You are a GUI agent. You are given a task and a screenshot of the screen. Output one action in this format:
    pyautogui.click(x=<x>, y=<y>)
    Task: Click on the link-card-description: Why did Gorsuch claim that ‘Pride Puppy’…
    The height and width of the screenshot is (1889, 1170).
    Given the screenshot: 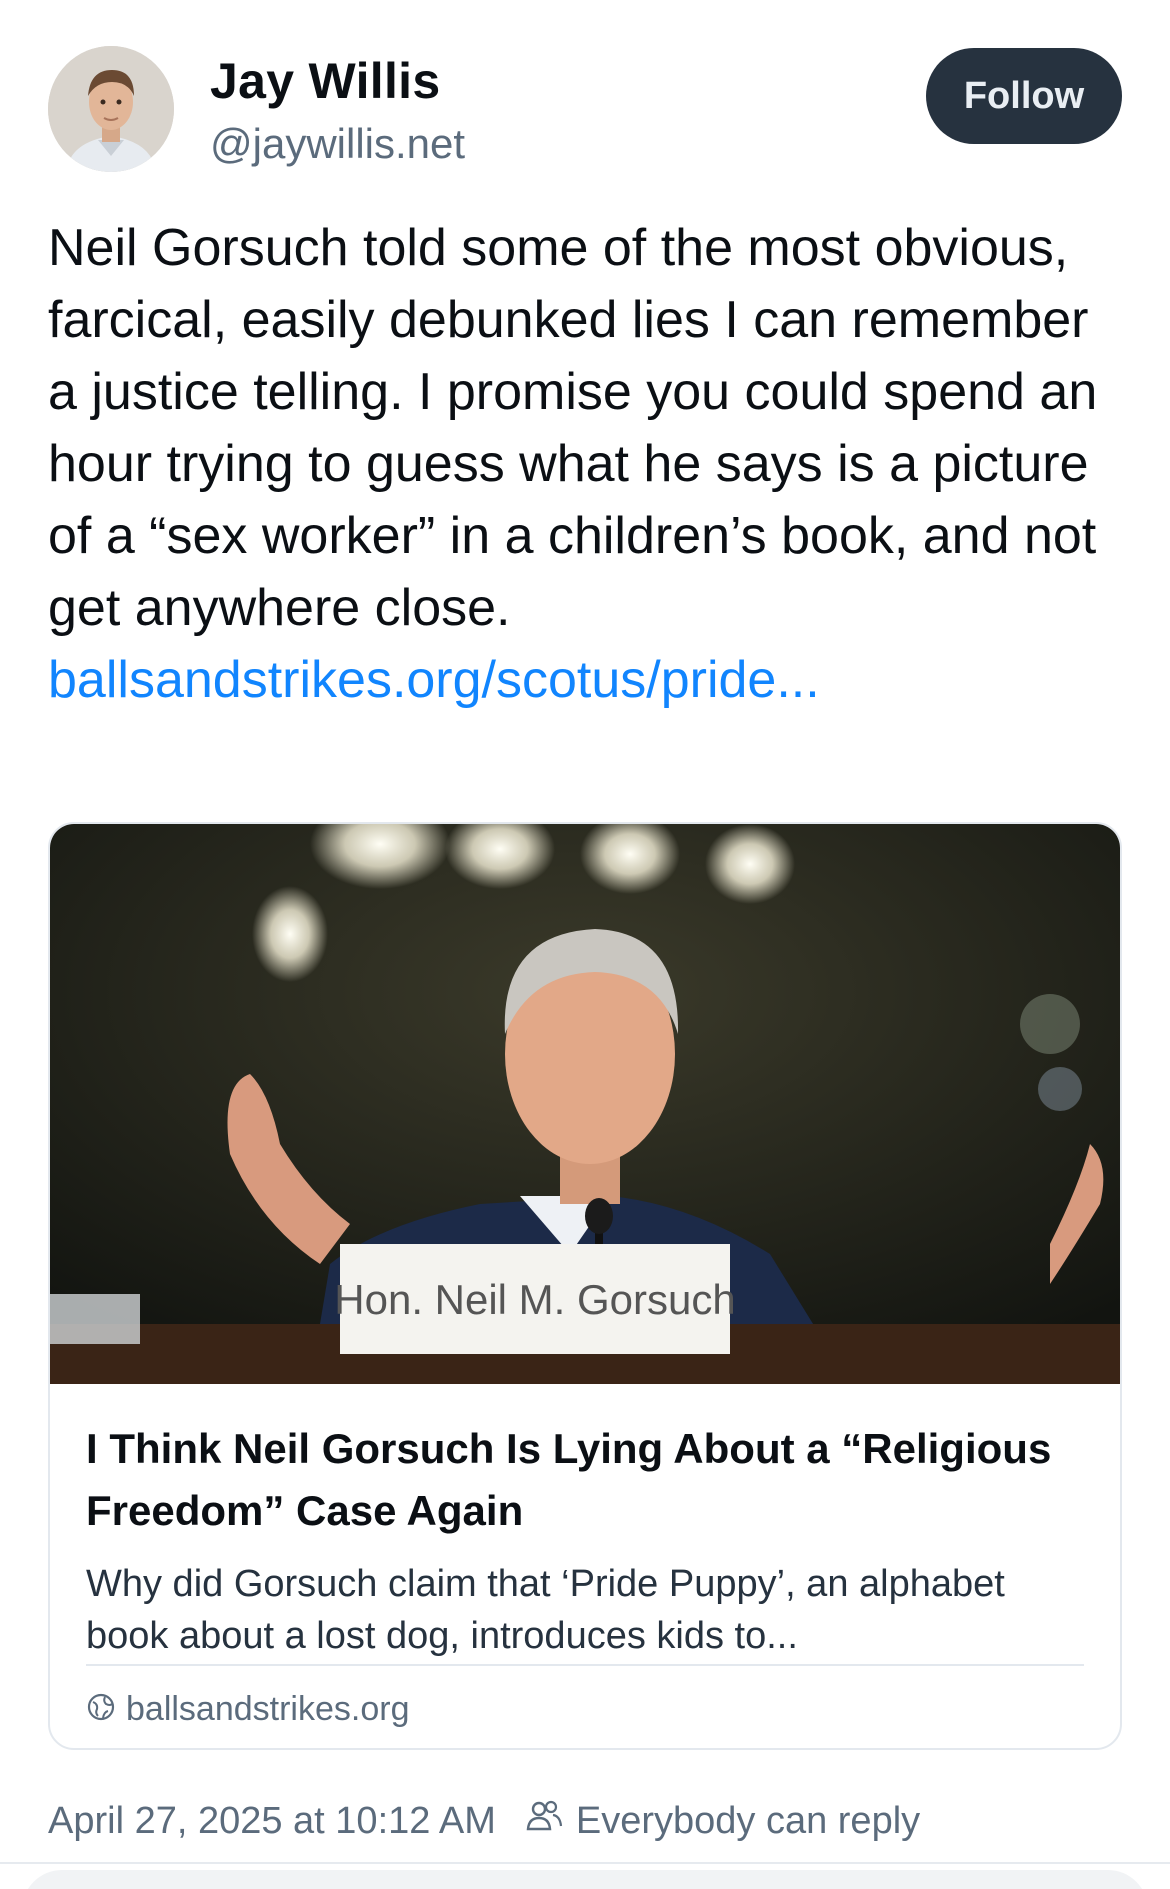 What is the action you would take?
    pyautogui.click(x=545, y=1610)
    